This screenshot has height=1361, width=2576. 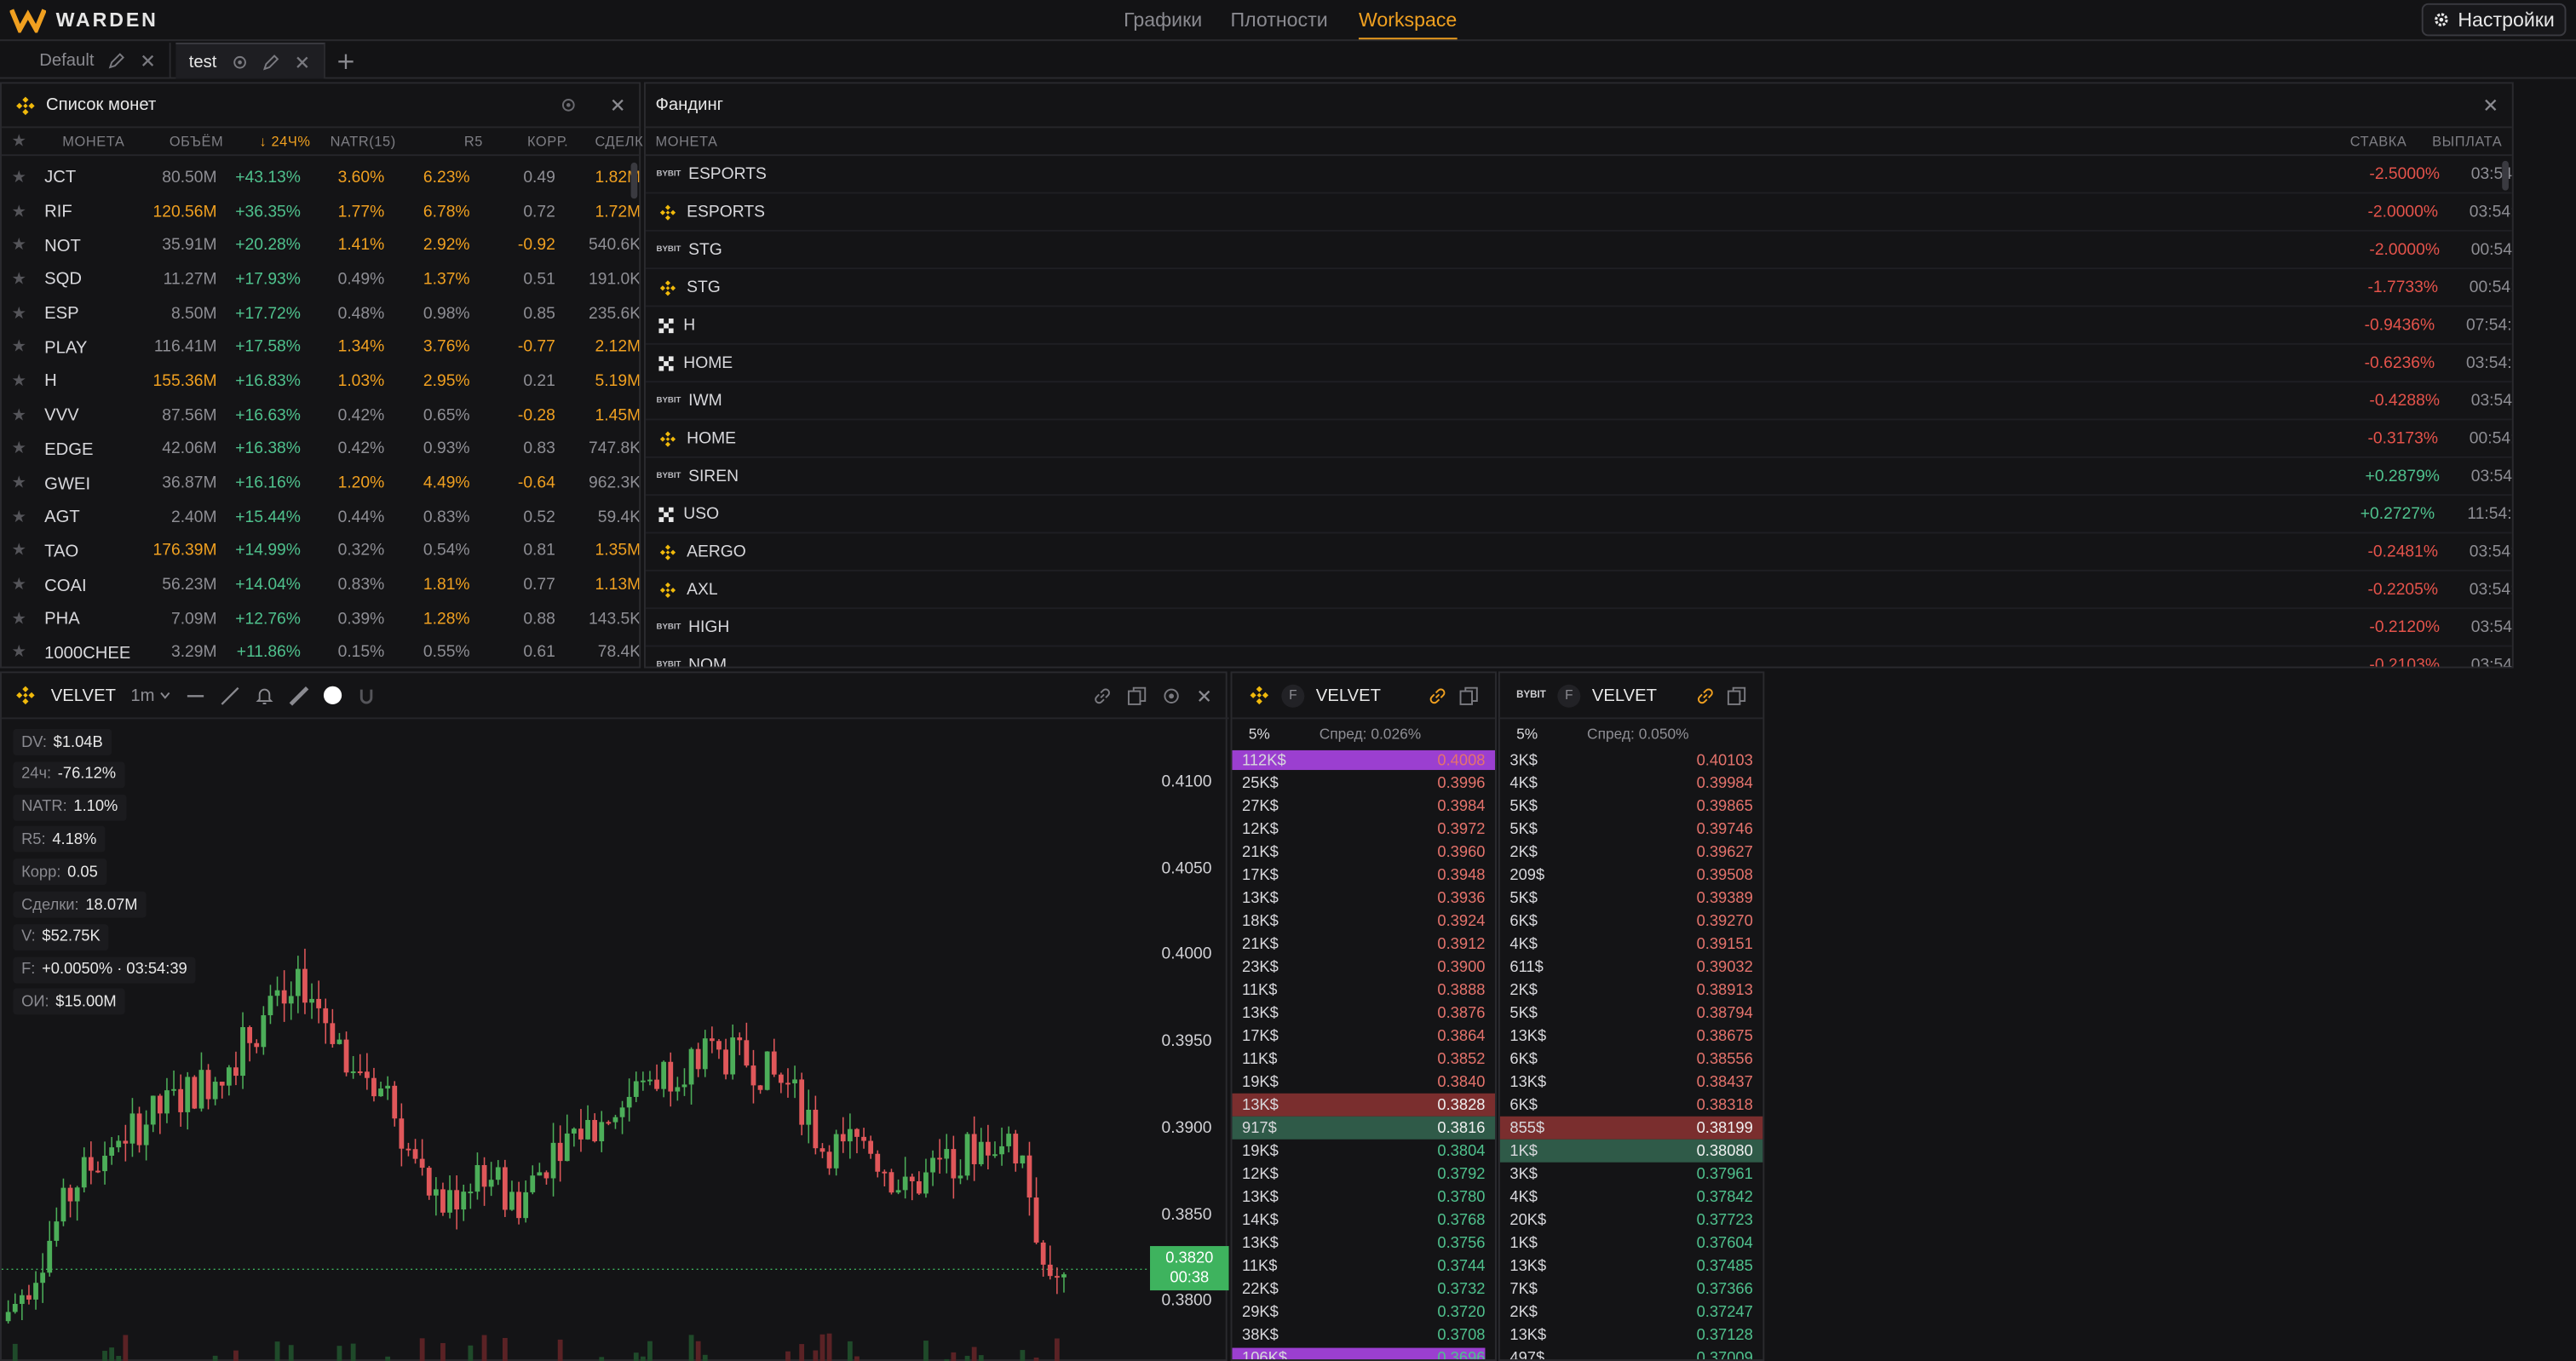 What do you see at coordinates (1363, 990) in the screenshot?
I see `ask-level: 11K$ 0.3888` at bounding box center [1363, 990].